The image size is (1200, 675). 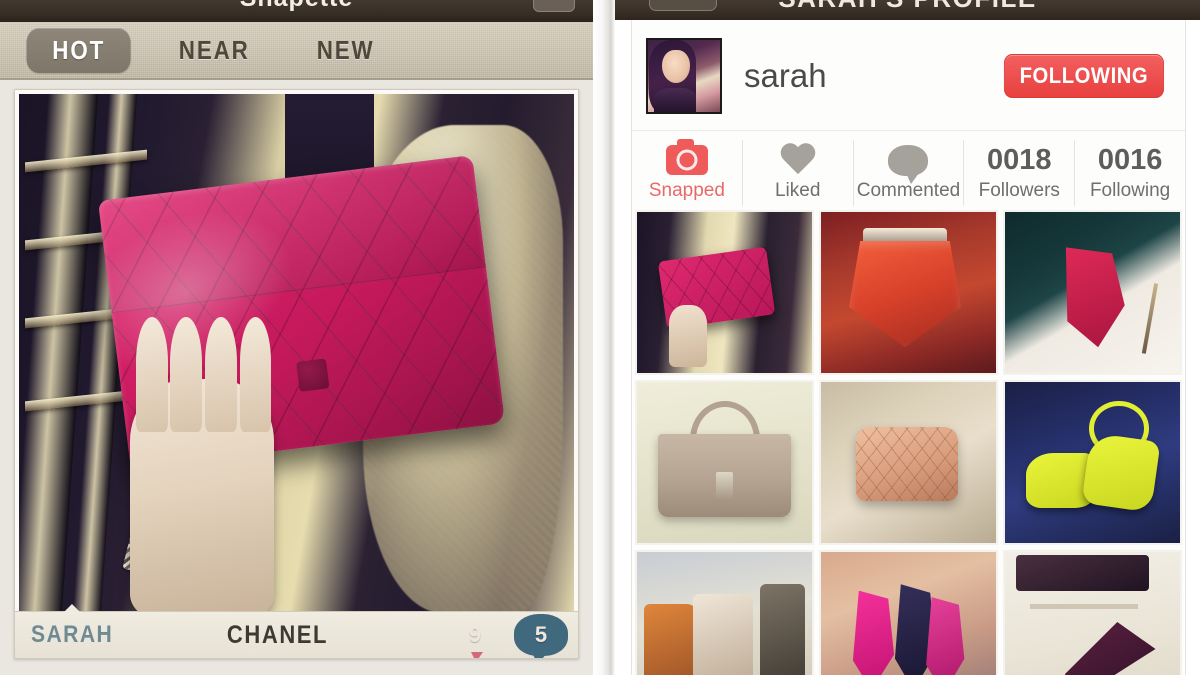 What do you see at coordinates (724, 487) in the screenshot?
I see `thumb4-lock` at bounding box center [724, 487].